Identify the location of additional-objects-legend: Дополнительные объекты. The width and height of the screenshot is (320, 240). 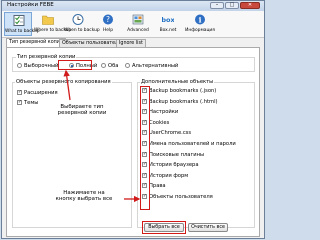
(177, 82).